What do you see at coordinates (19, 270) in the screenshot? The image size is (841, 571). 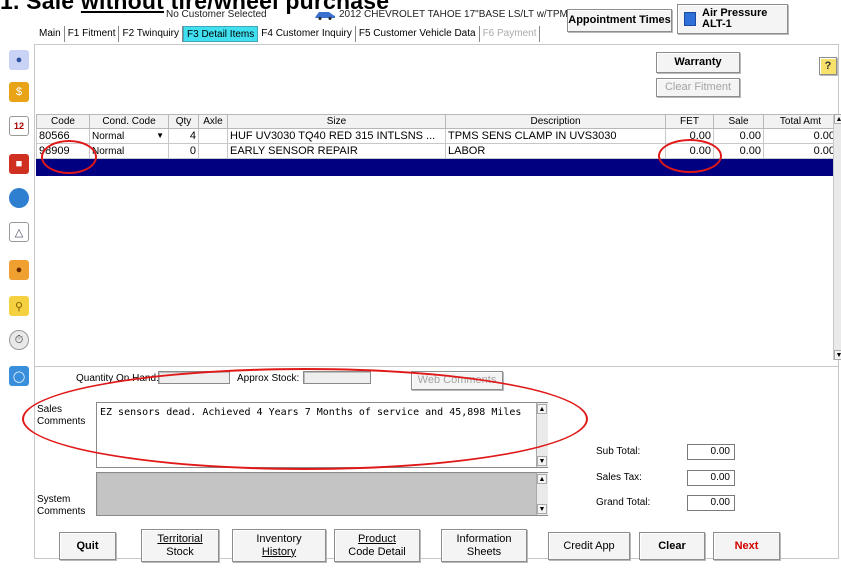 I see `person-icon: ●` at bounding box center [19, 270].